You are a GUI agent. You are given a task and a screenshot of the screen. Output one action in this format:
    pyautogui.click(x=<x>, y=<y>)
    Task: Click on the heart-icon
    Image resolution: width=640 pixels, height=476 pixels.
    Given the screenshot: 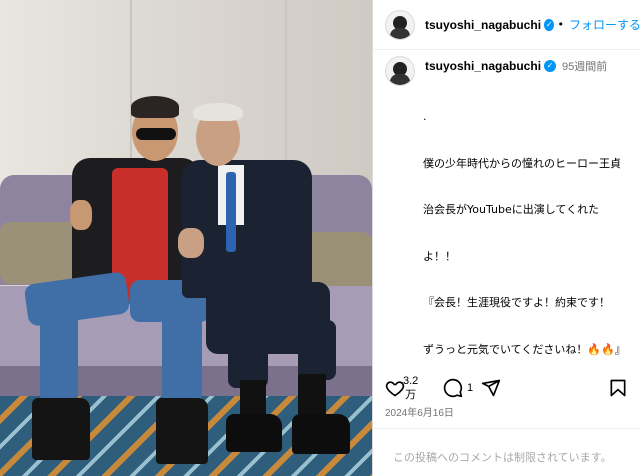 What is the action you would take?
    pyautogui.click(x=395, y=388)
    